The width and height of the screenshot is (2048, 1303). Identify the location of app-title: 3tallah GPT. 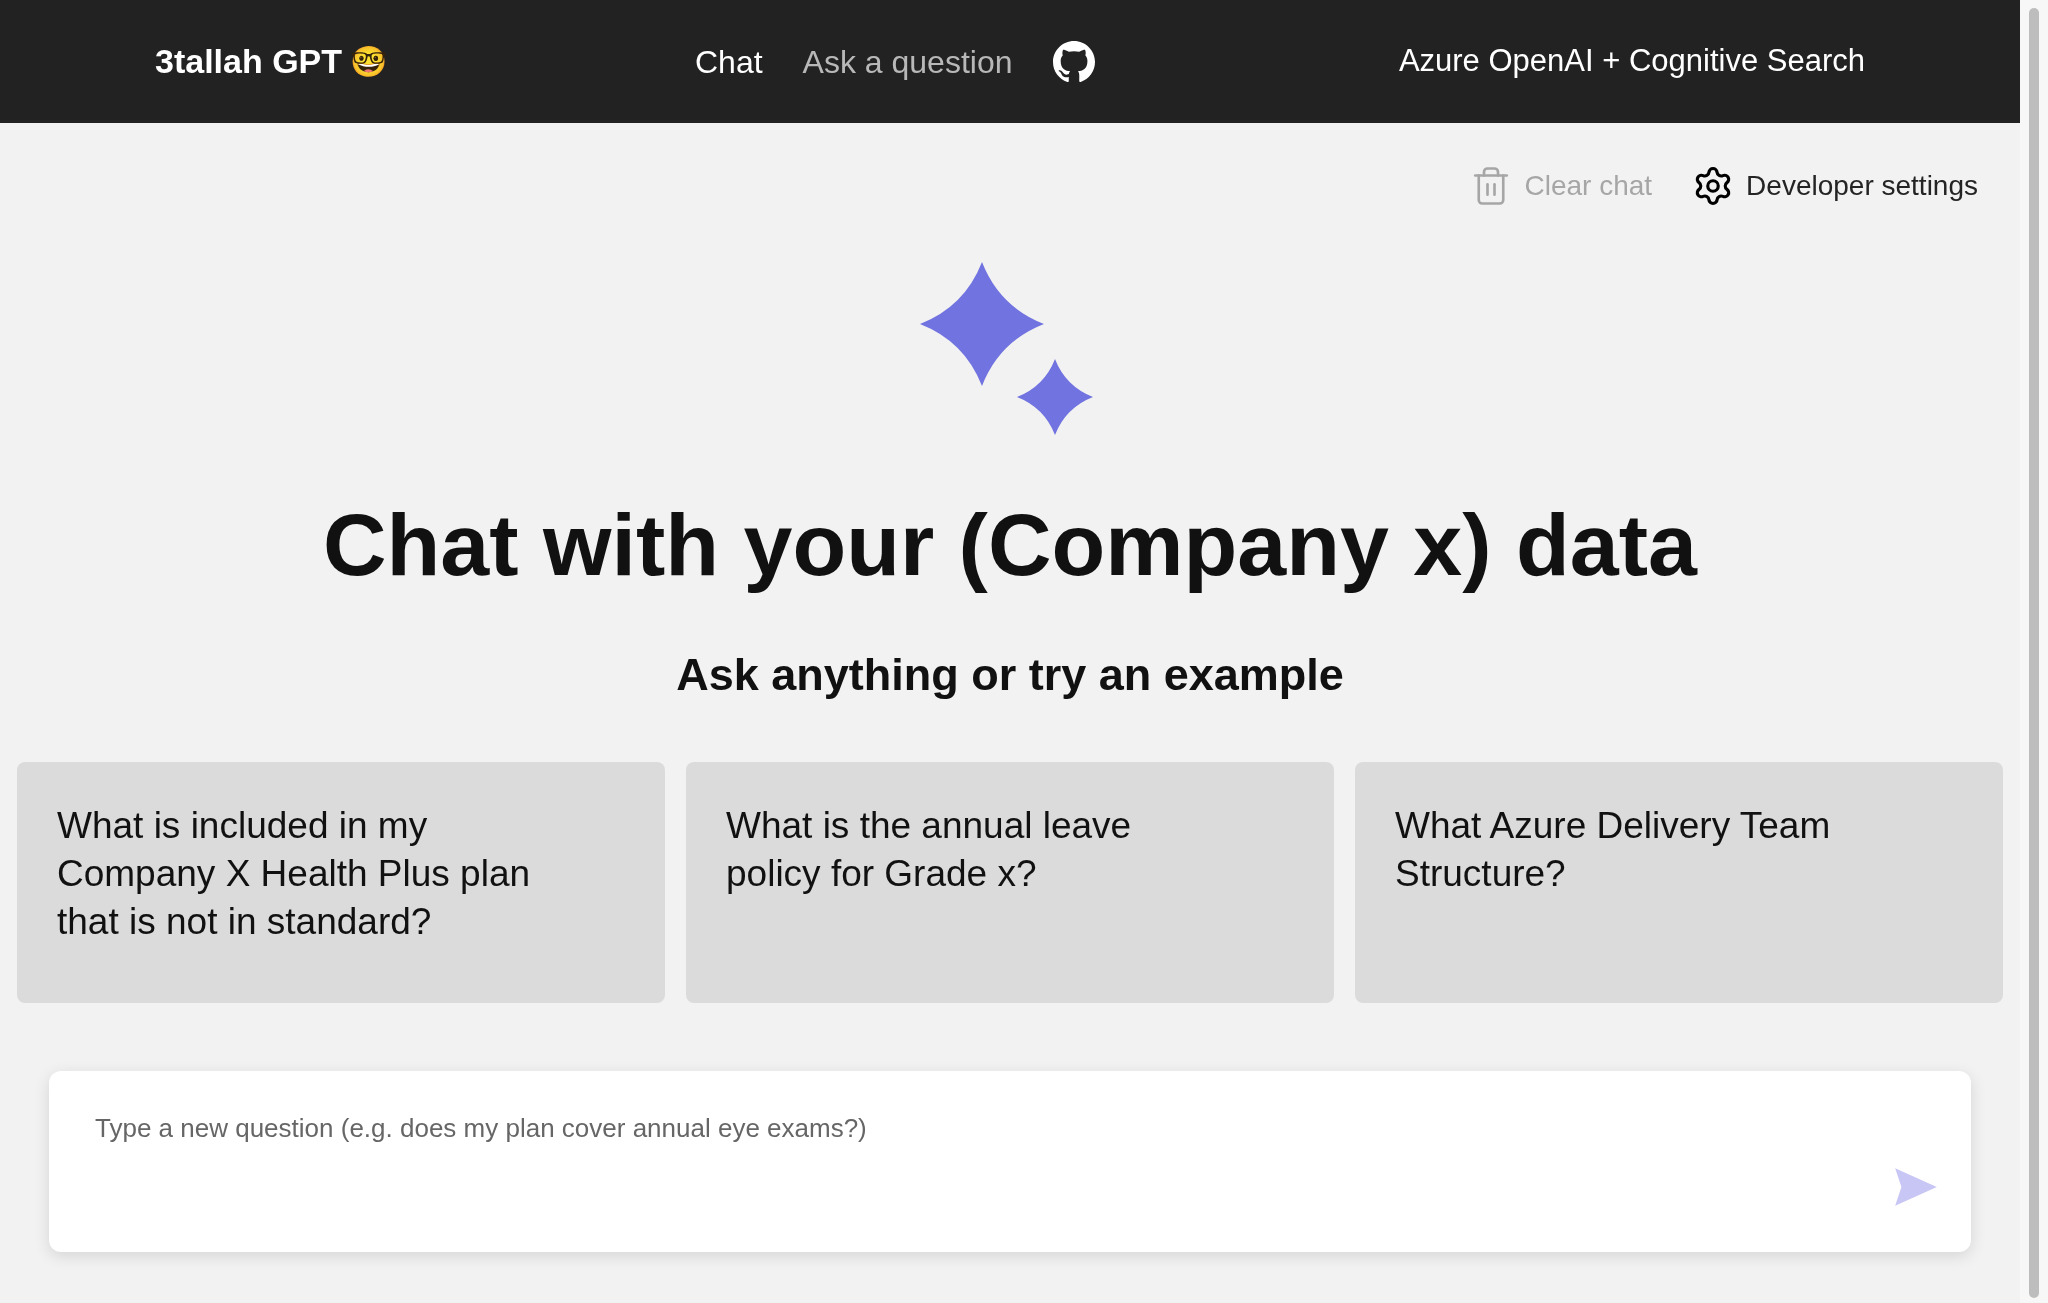
(249, 61).